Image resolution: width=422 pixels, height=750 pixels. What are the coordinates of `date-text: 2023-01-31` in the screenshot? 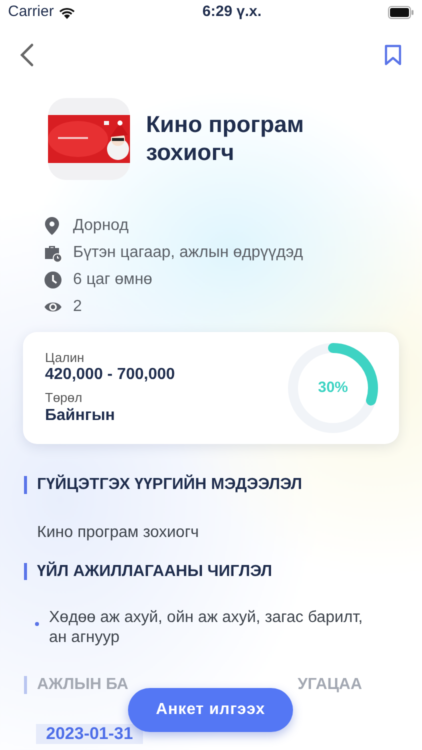 It's located at (89, 734).